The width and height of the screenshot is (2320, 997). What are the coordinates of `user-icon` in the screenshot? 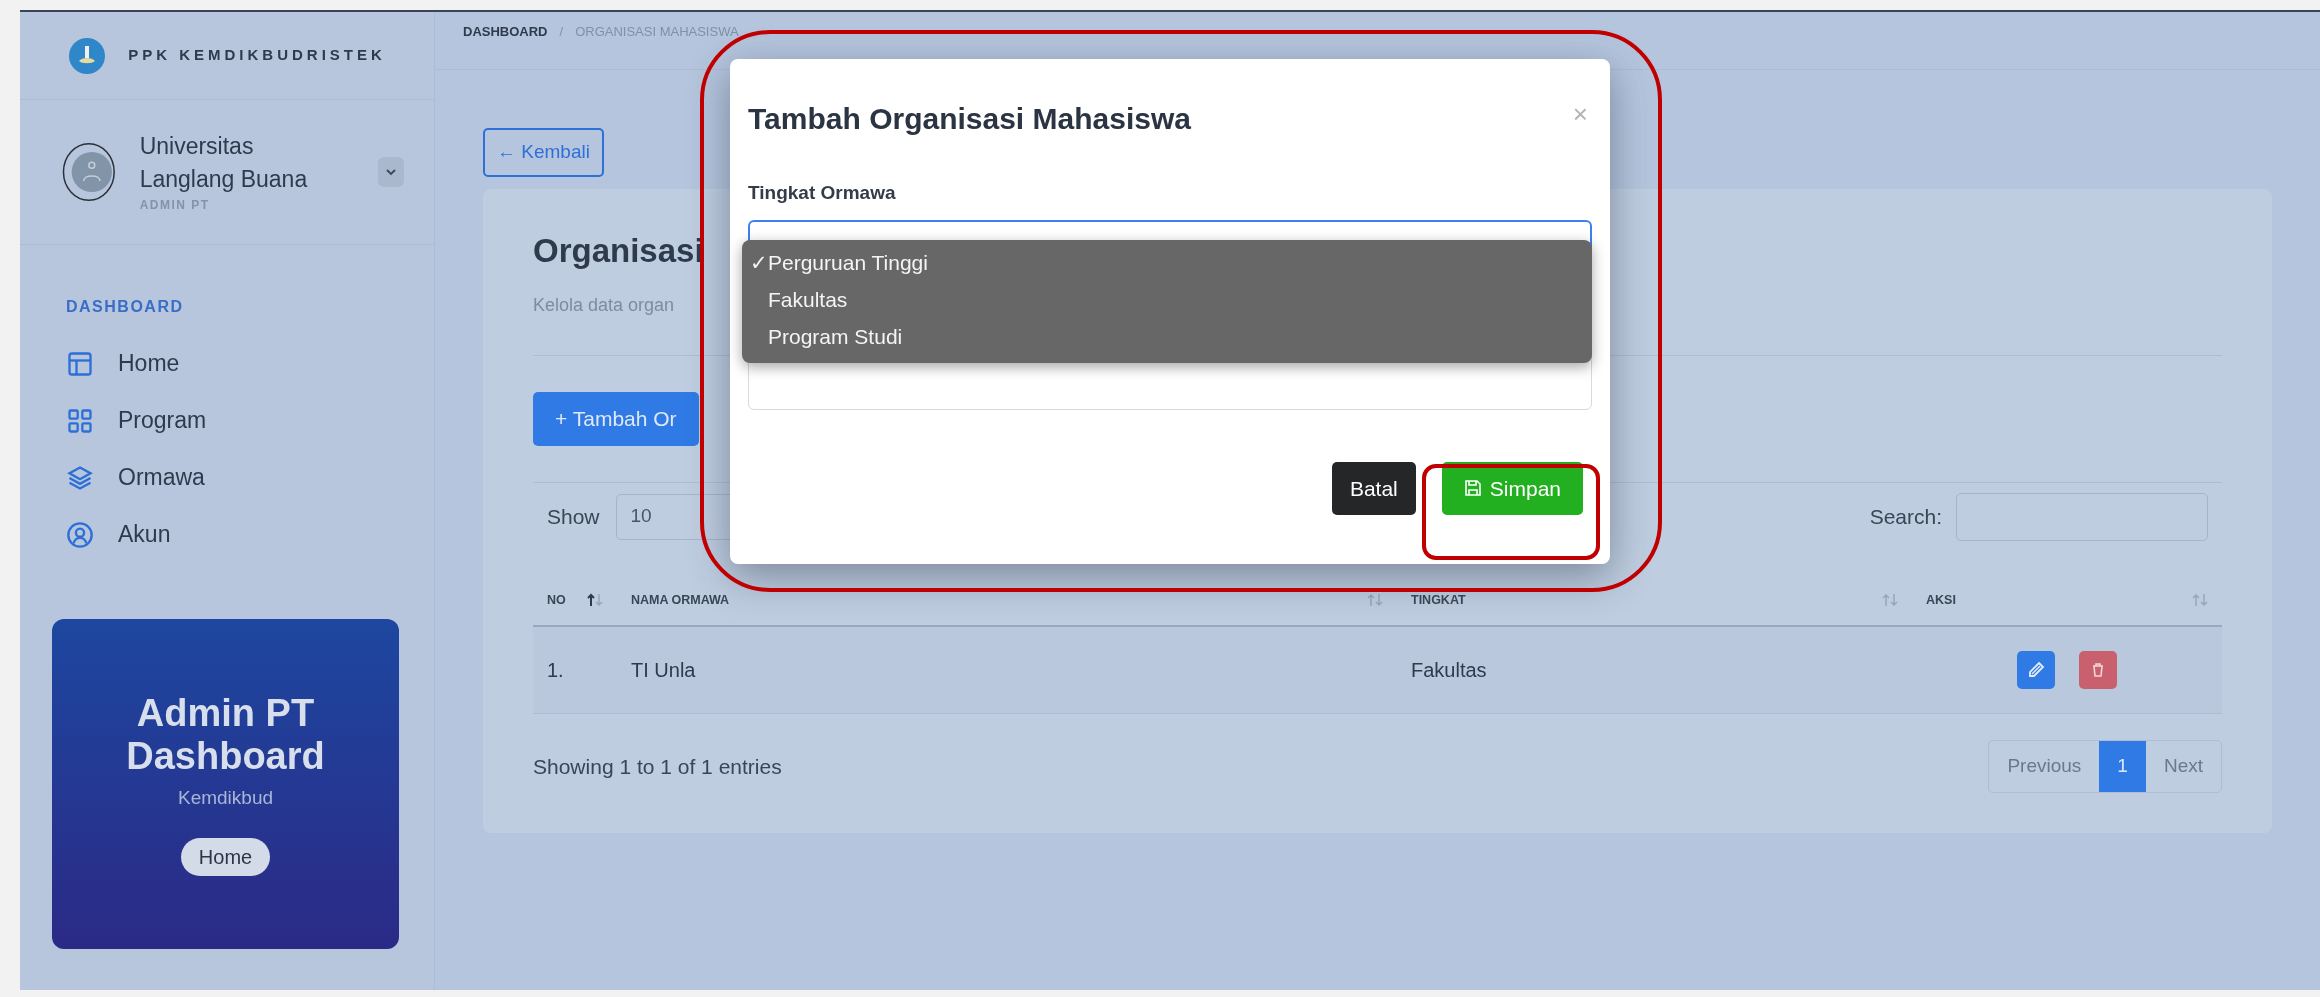 It's located at (80, 534).